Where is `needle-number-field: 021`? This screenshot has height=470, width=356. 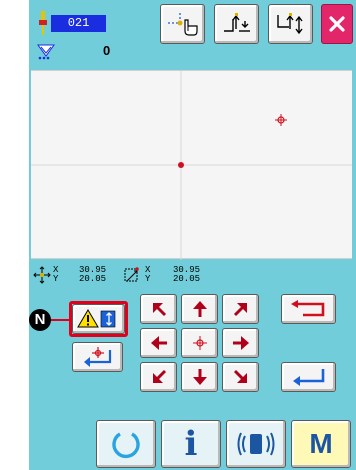
needle-number-field: 021 is located at coordinates (78, 23).